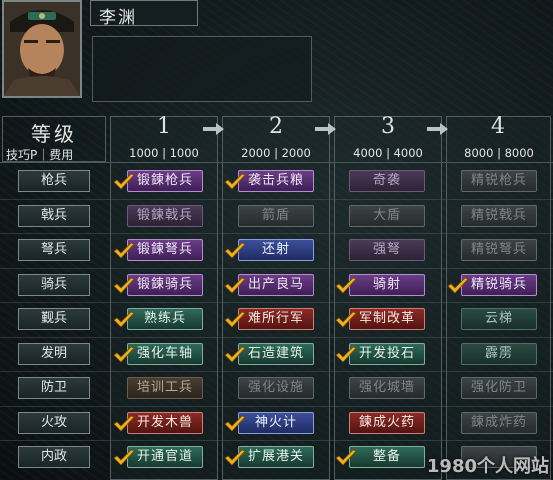 The width and height of the screenshot is (553, 480). What do you see at coordinates (387, 250) in the screenshot?
I see `skill-button: 强弩` at bounding box center [387, 250].